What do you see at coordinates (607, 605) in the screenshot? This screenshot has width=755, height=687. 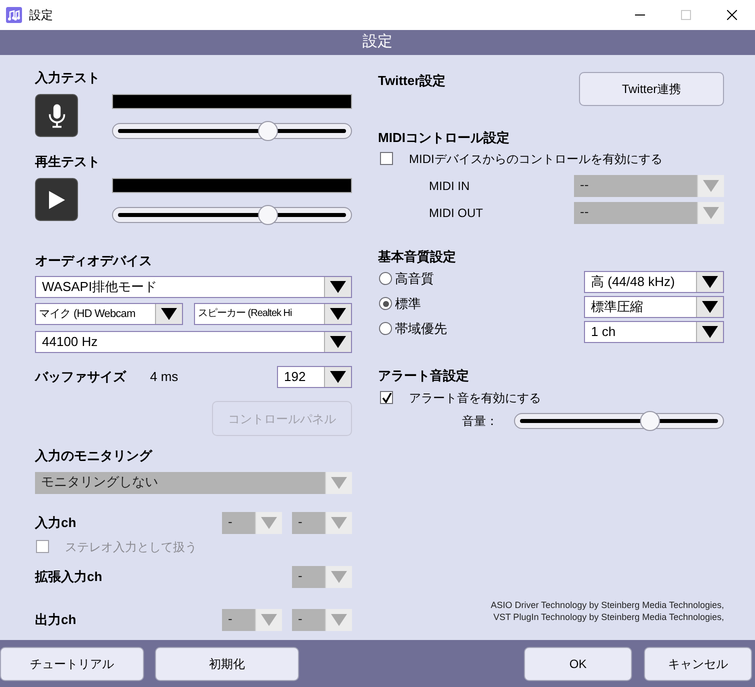 I see `credit-line: ASIO Driver Technology by Steinberg Media Technologies,` at bounding box center [607, 605].